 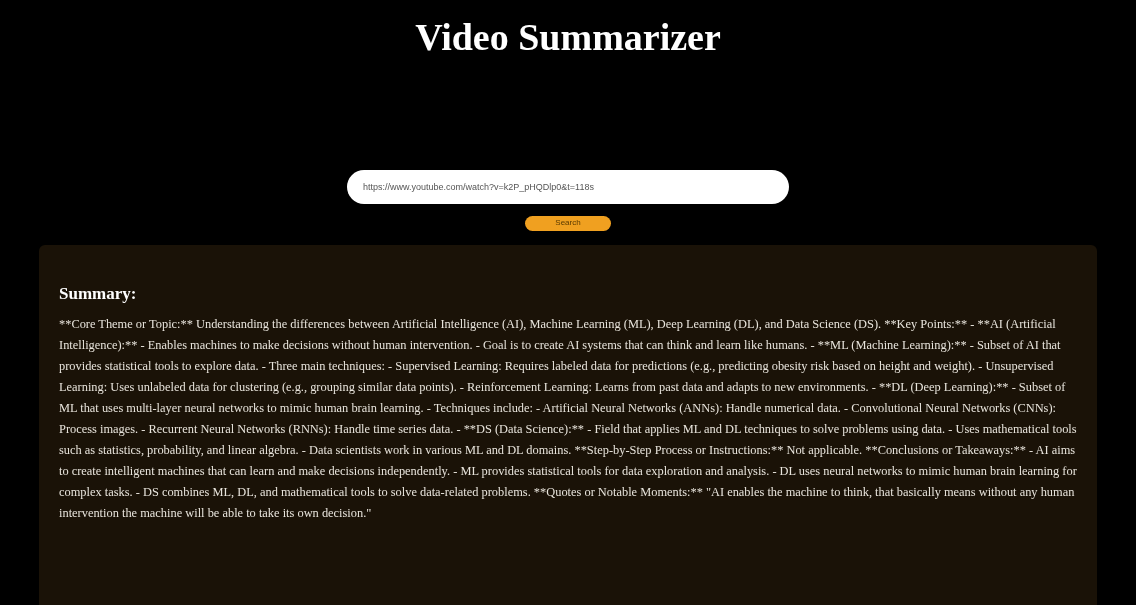 What do you see at coordinates (568, 223) in the screenshot?
I see `search-button: Search` at bounding box center [568, 223].